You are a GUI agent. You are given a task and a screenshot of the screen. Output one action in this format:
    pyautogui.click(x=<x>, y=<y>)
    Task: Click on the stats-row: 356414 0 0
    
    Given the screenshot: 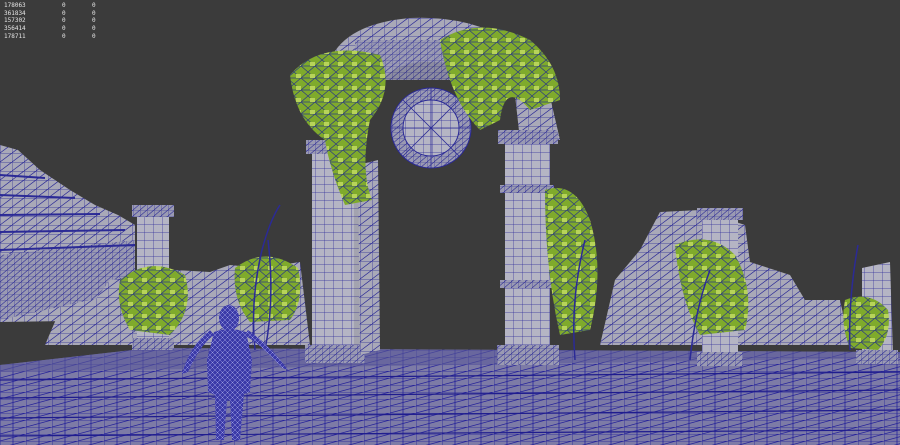 What is the action you would take?
    pyautogui.click(x=58, y=29)
    